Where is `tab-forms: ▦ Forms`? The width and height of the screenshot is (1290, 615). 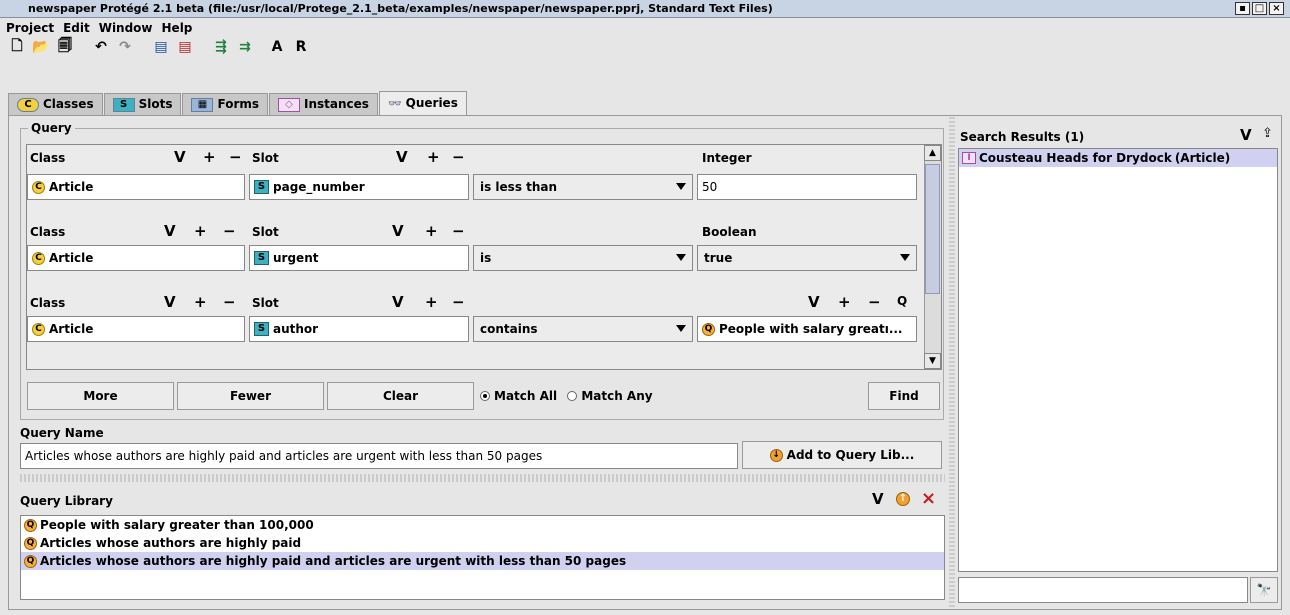 tab-forms: ▦ Forms is located at coordinates (225, 104).